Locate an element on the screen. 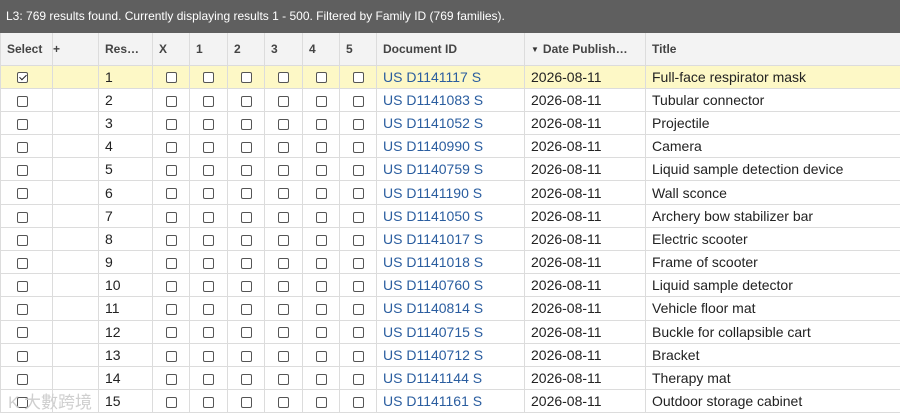  document-id-link: US D1141050 S is located at coordinates (433, 216).